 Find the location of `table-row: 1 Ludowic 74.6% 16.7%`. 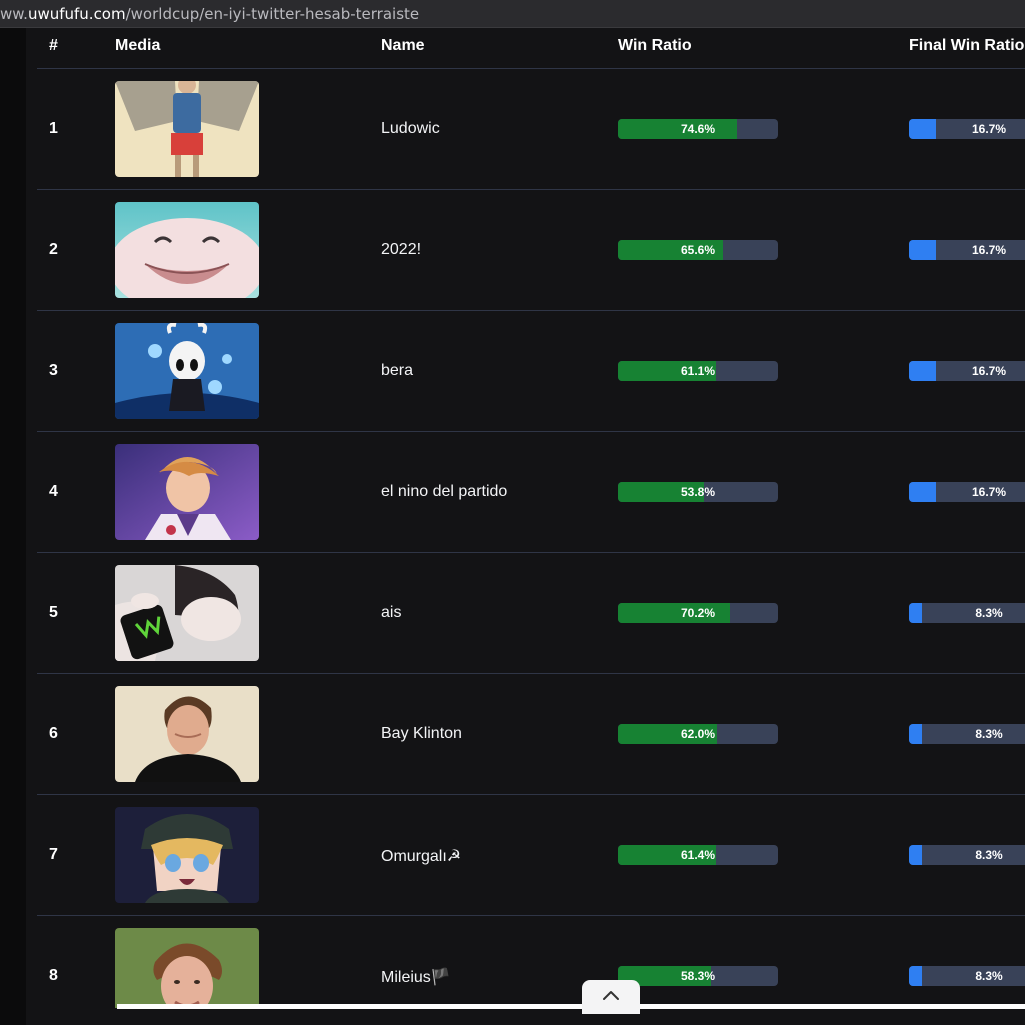

table-row: 1 Ludowic 74.6% 16.7% is located at coordinates (531, 129).